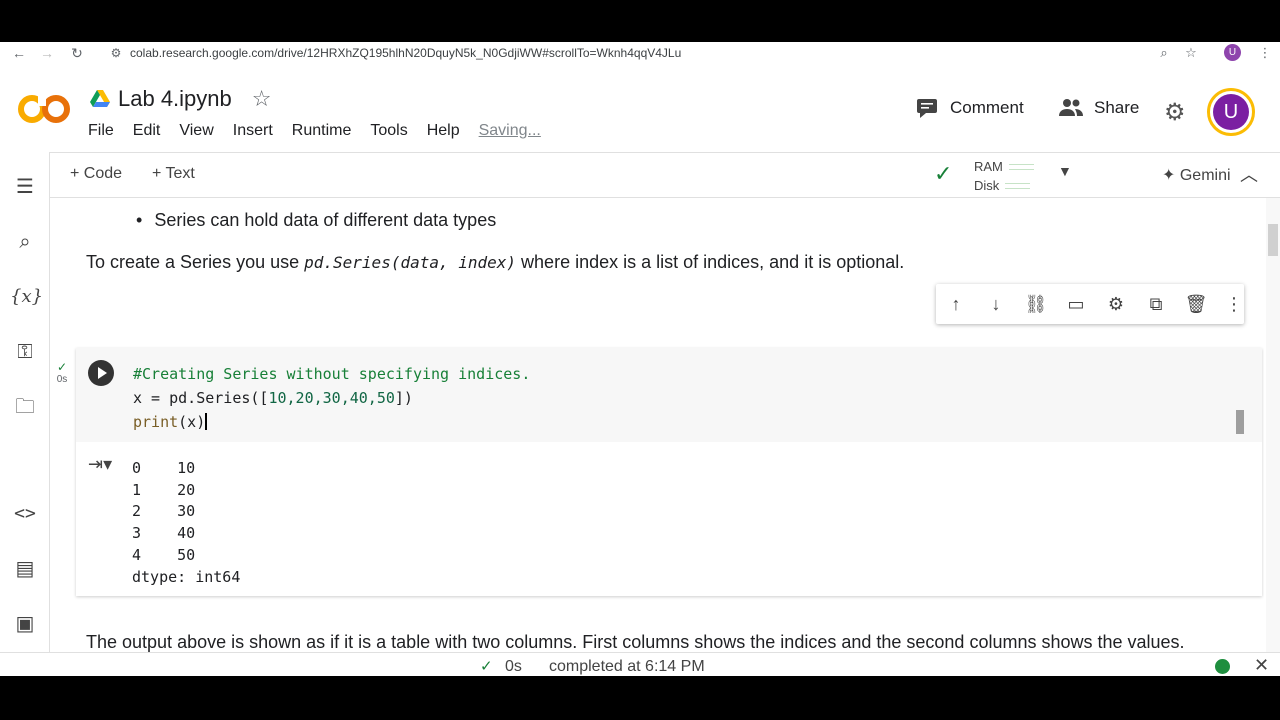 The image size is (1280, 720). What do you see at coordinates (1196, 304) in the screenshot?
I see `delete-trash-icon: 🗑` at bounding box center [1196, 304].